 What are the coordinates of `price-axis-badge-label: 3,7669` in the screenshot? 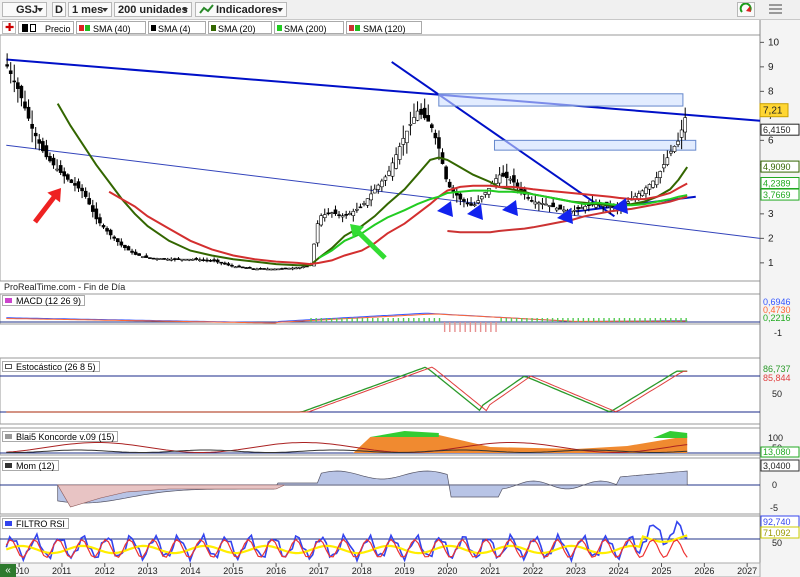 It's located at (777, 195).